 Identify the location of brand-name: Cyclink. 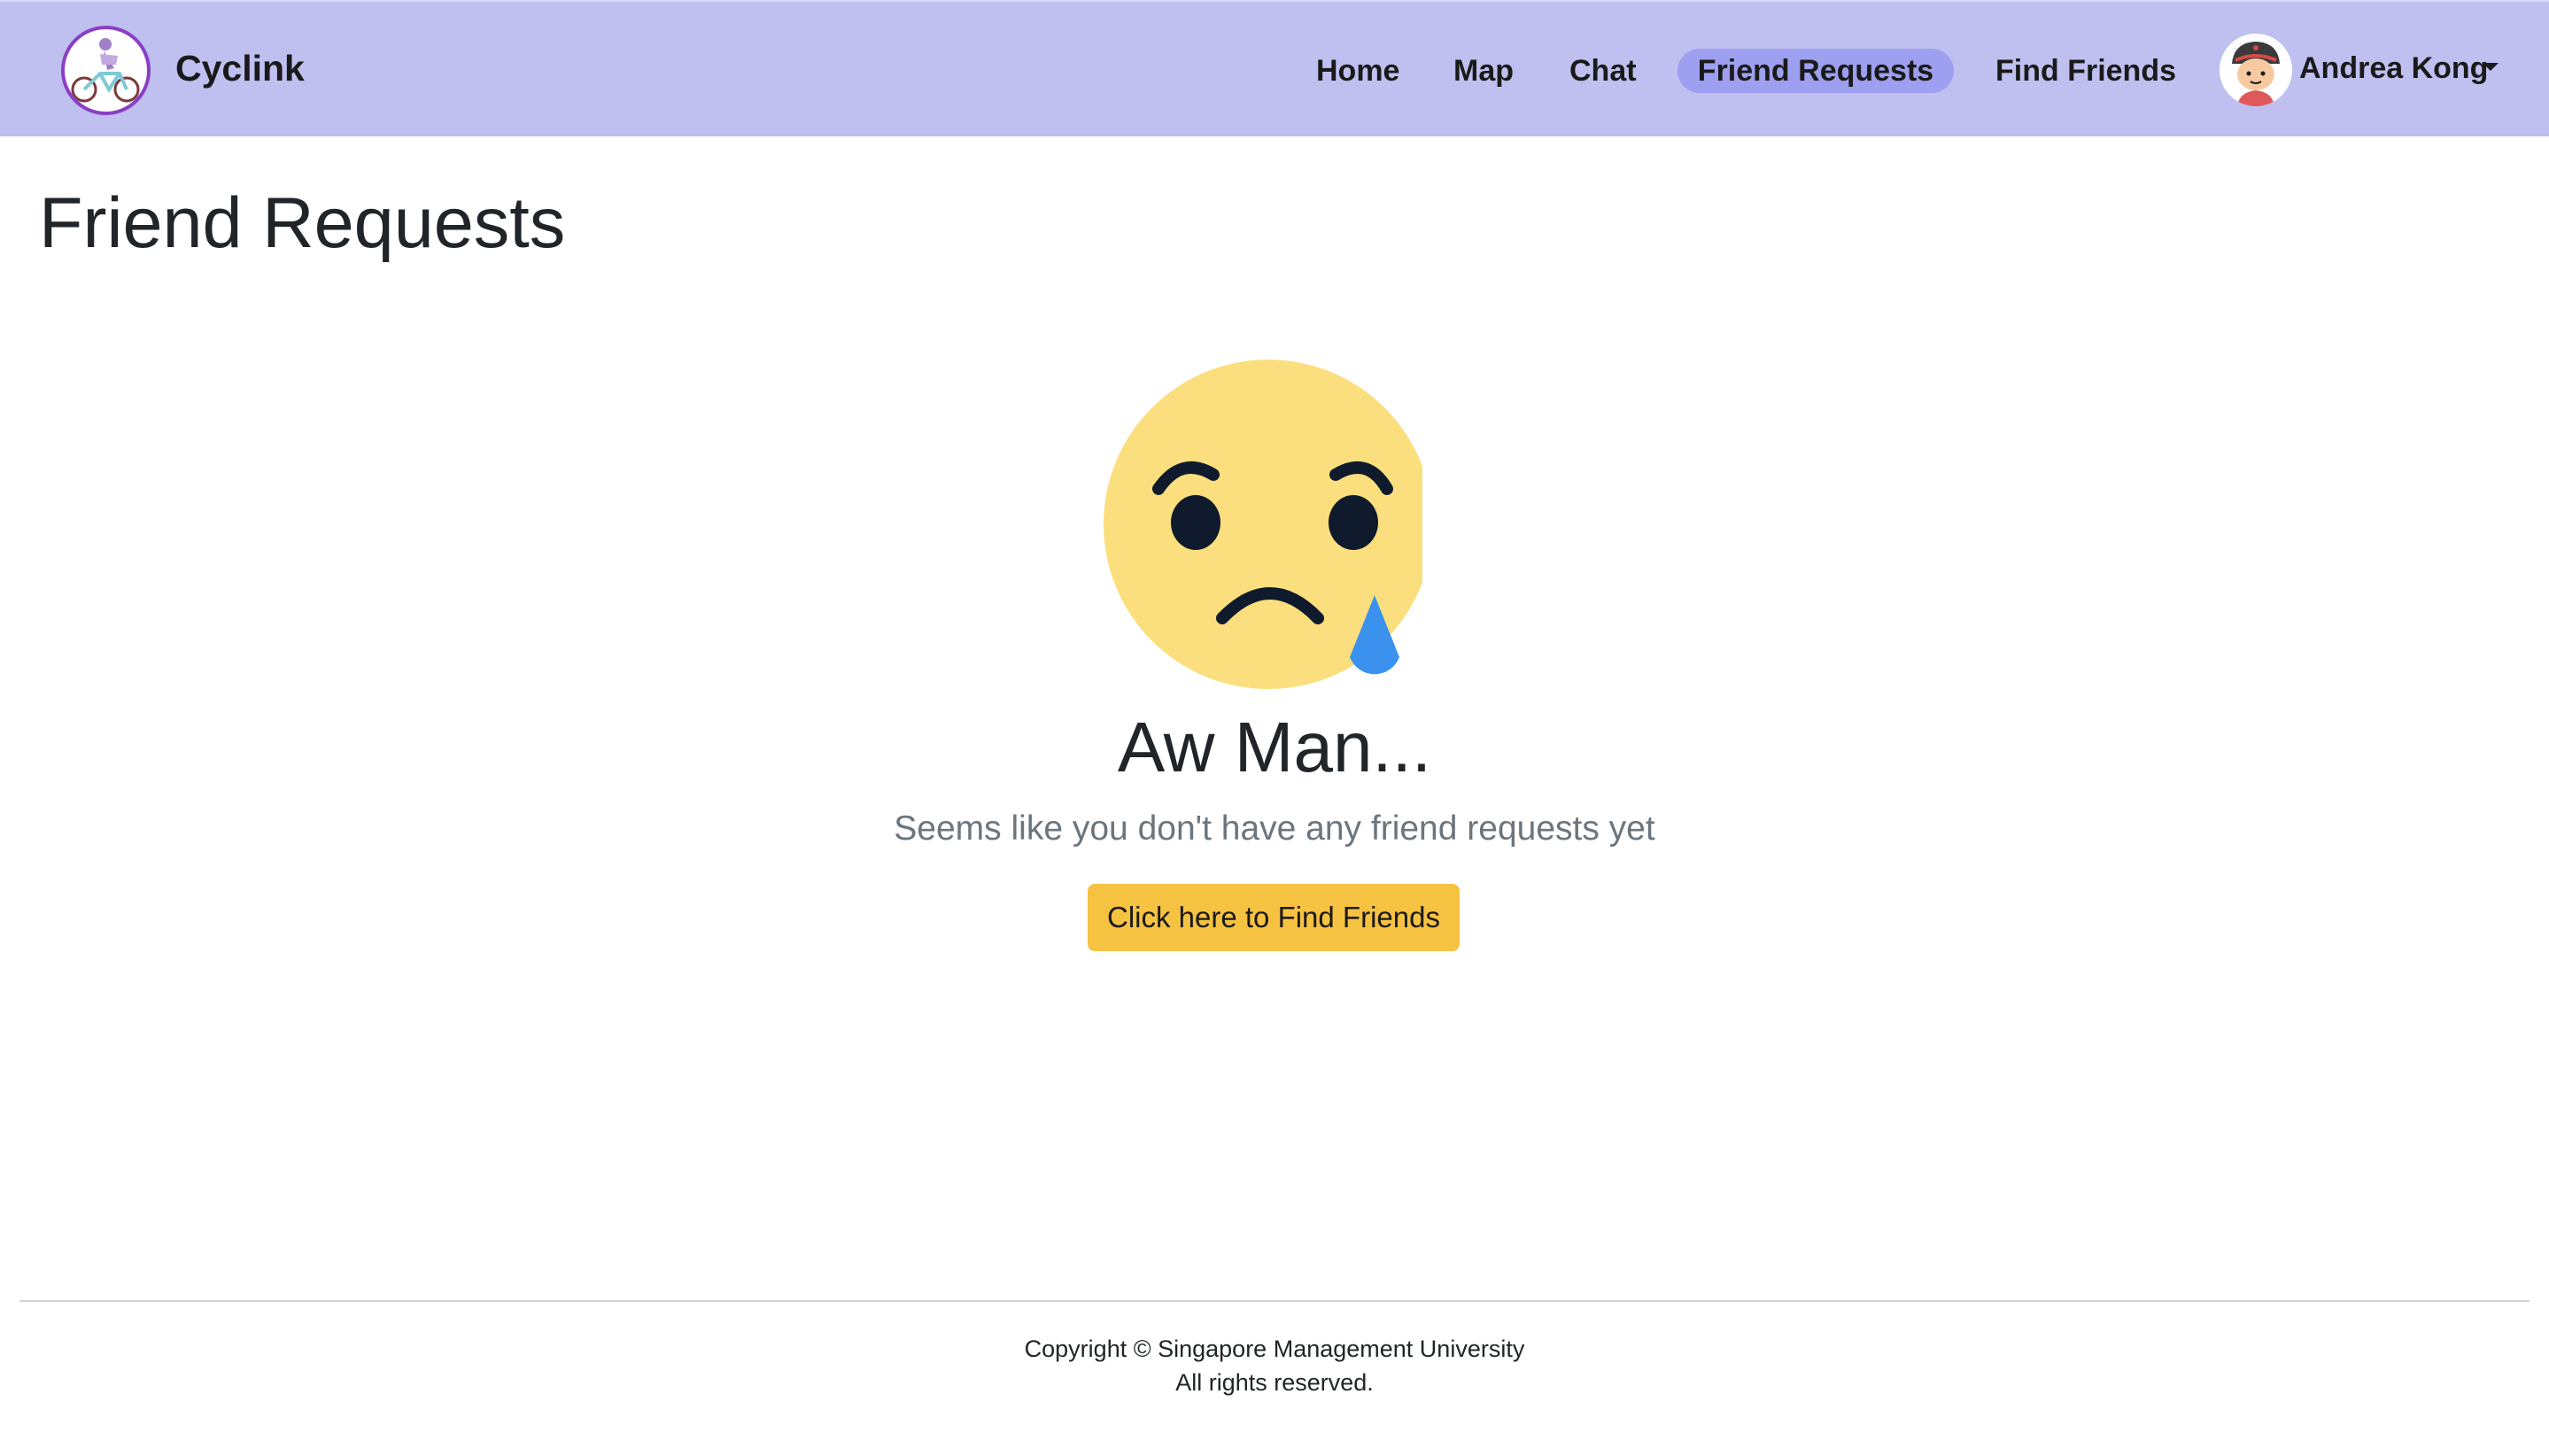
(240, 68).